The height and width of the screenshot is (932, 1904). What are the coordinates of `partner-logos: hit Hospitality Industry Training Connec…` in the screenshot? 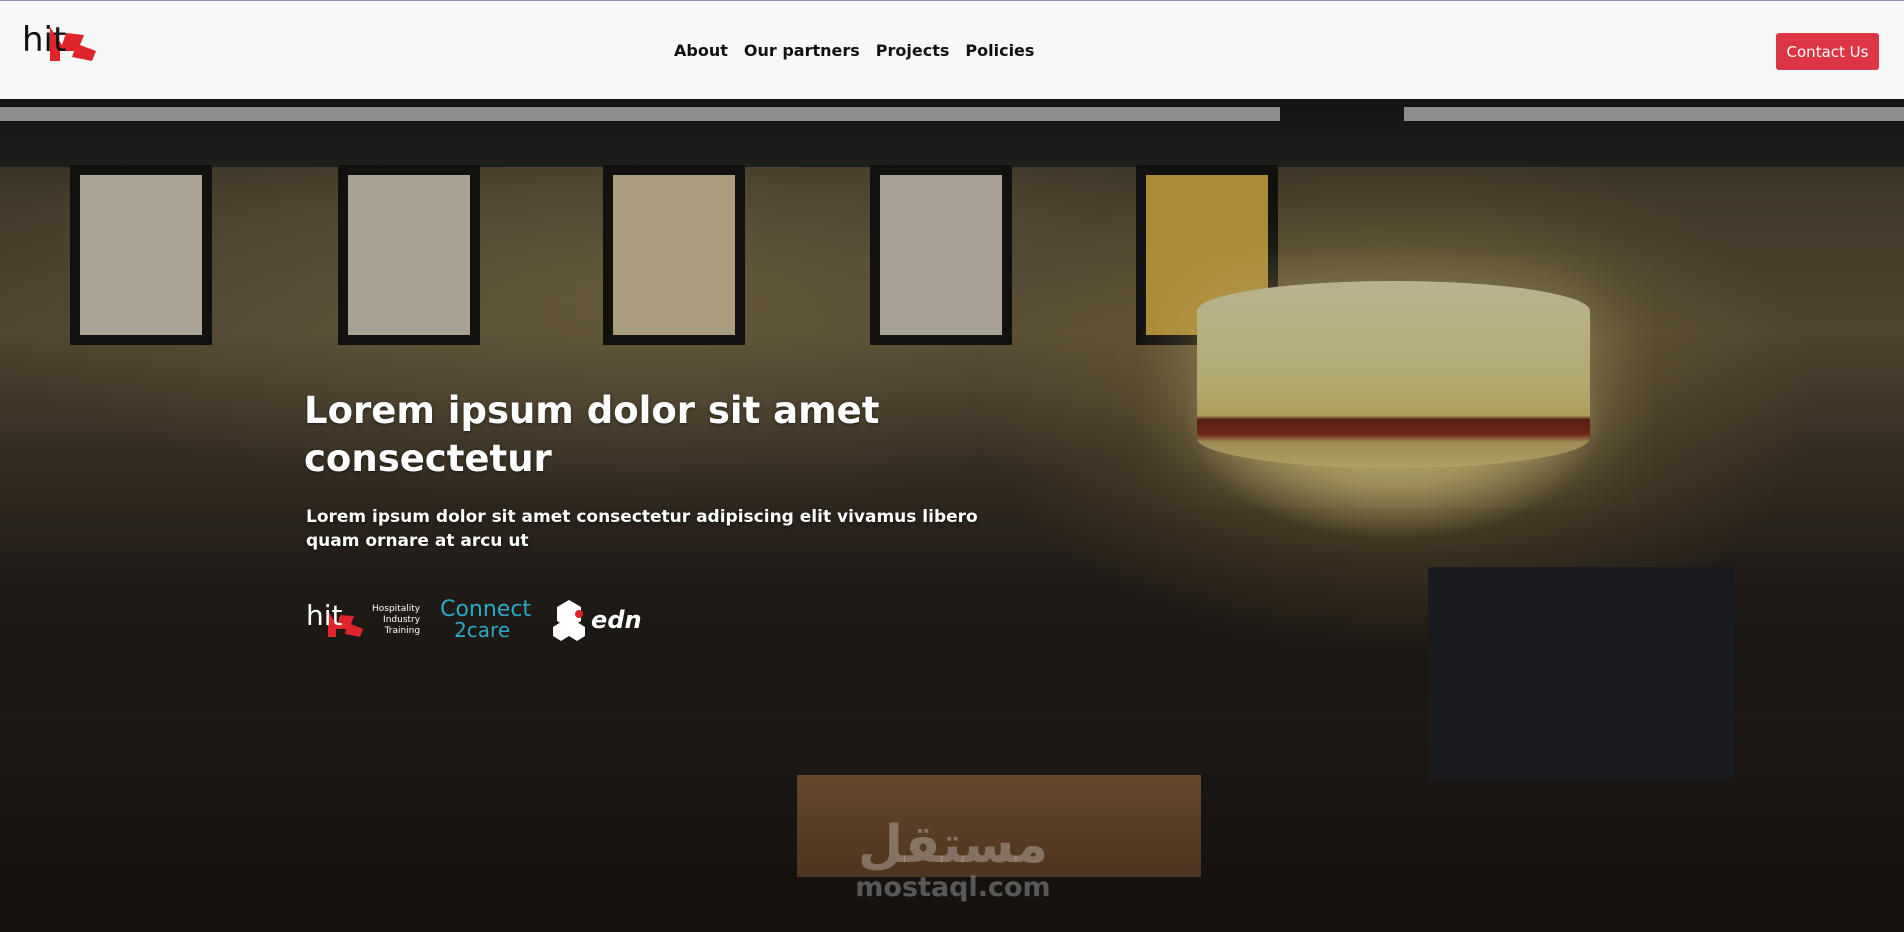 It's located at (474, 620).